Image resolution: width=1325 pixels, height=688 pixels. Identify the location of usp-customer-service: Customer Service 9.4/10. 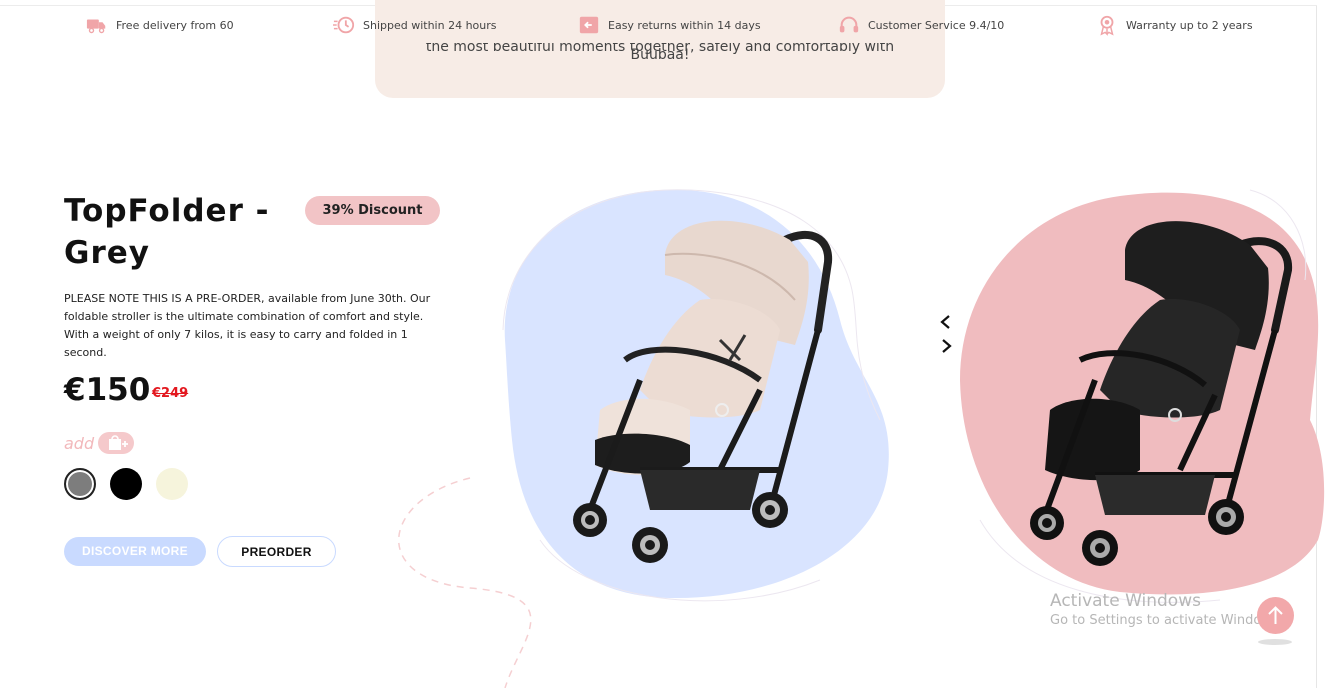
(921, 25).